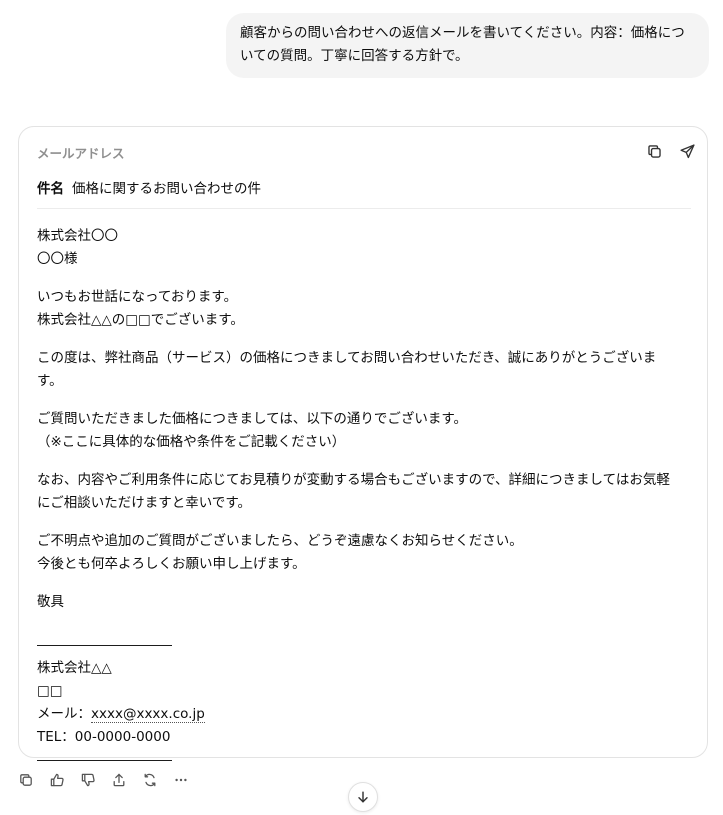 This screenshot has height=815, width=723. I want to click on signature-name: □□, so click(50, 691).